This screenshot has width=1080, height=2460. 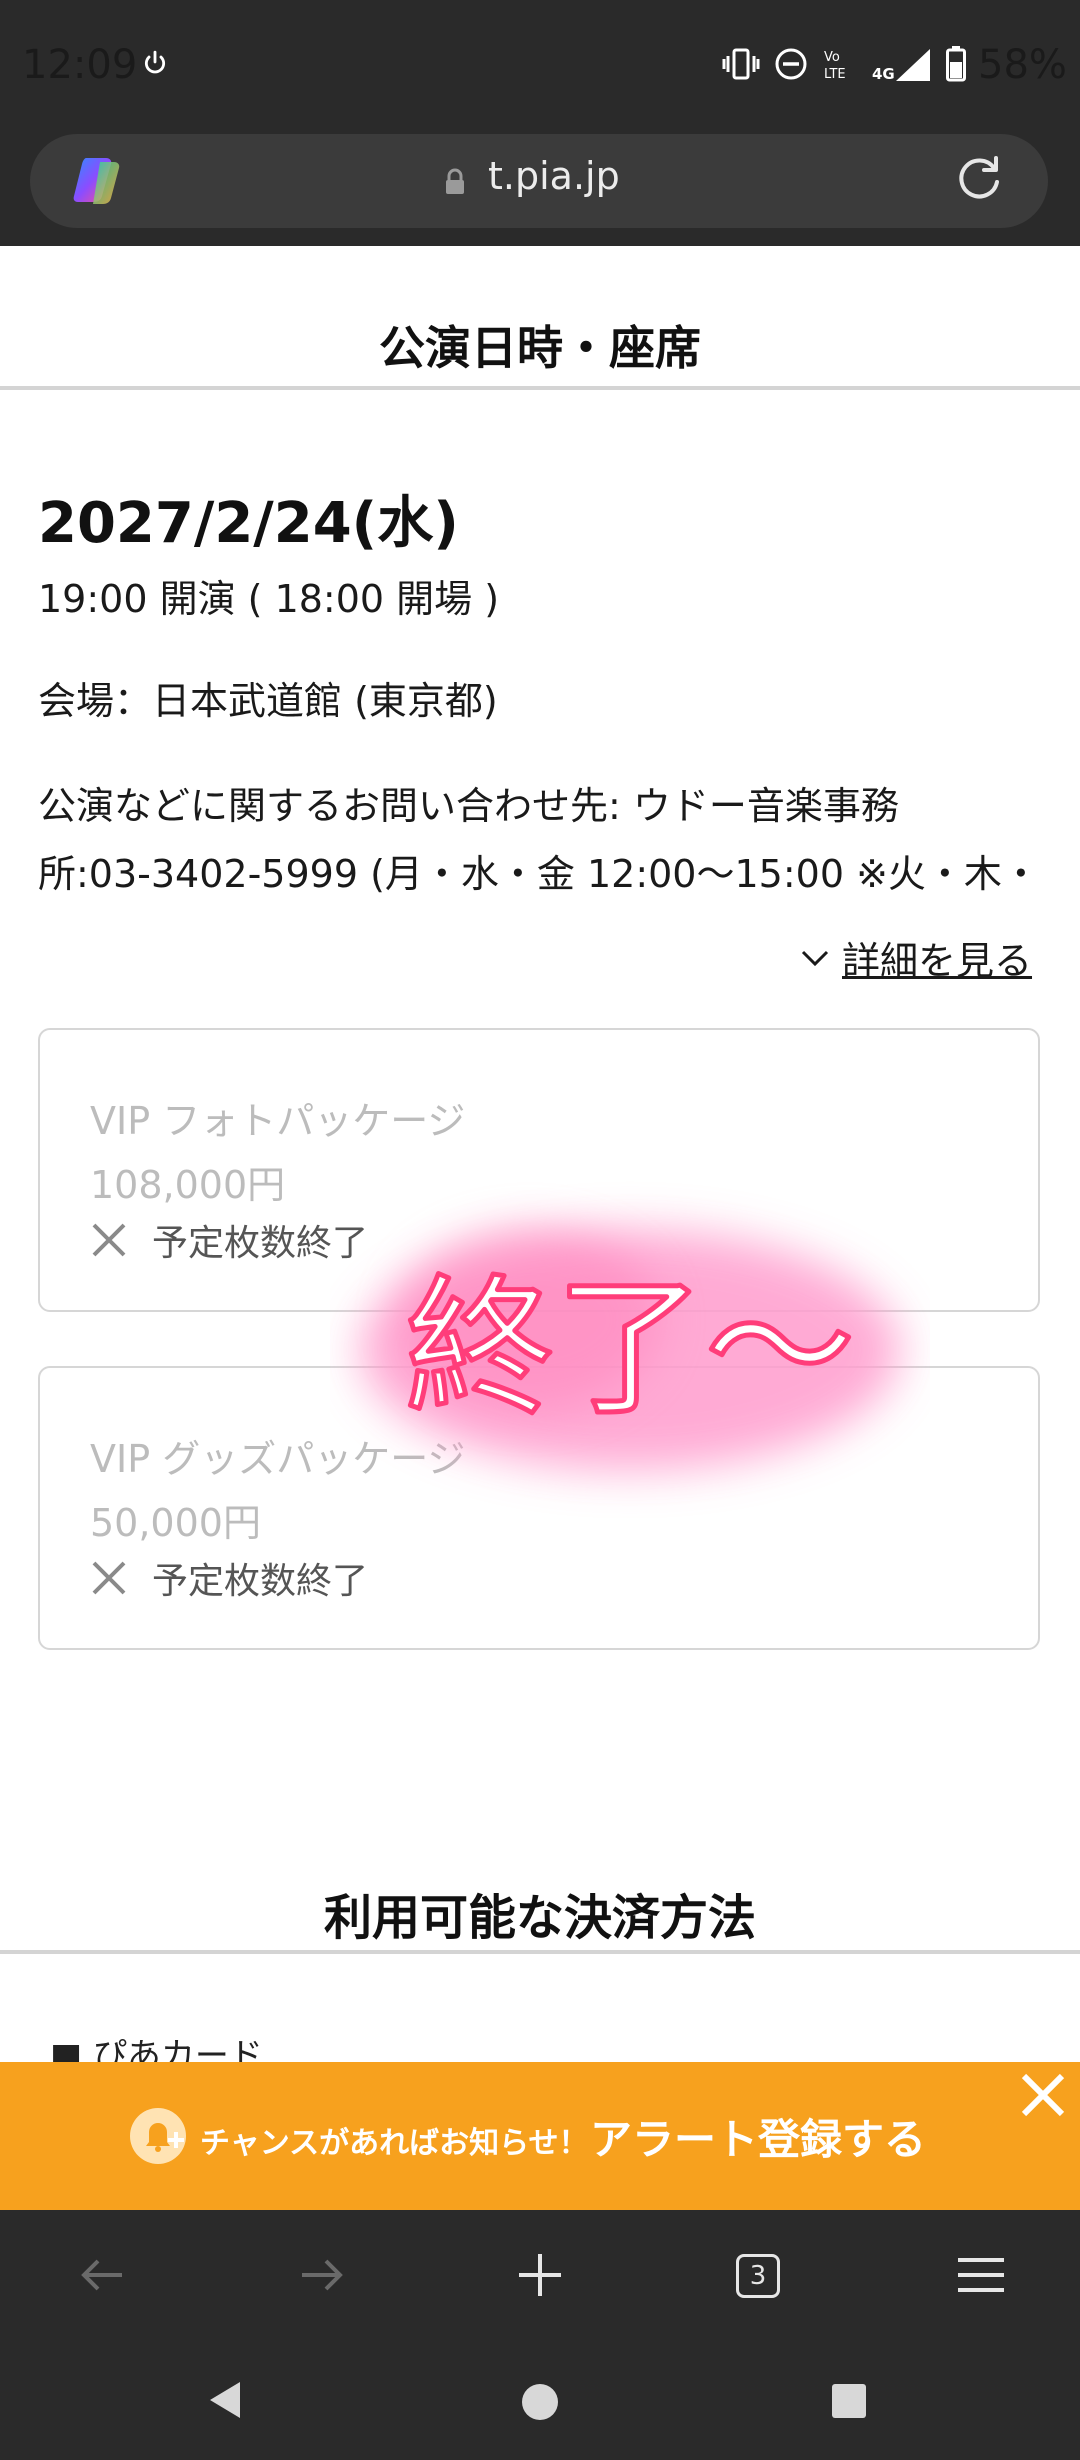 I want to click on copilot-logo-icon, so click(x=99, y=181).